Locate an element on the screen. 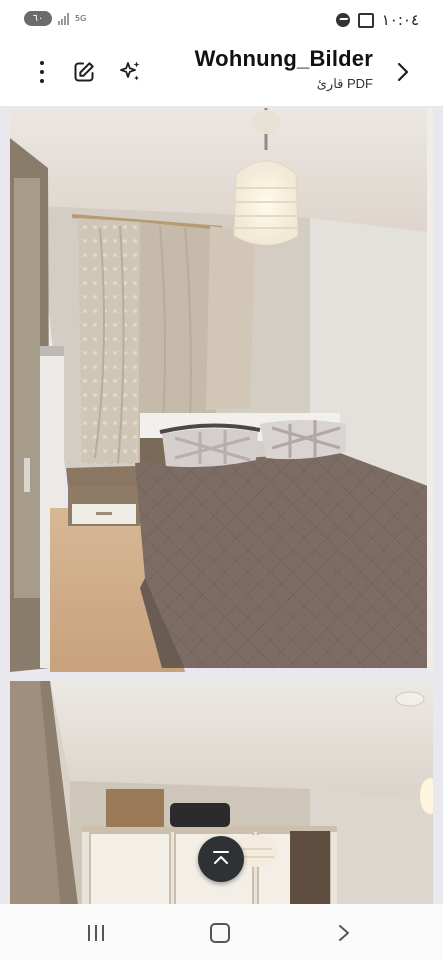 The height and width of the screenshot is (960, 443). network-type: 5G is located at coordinates (81, 18).